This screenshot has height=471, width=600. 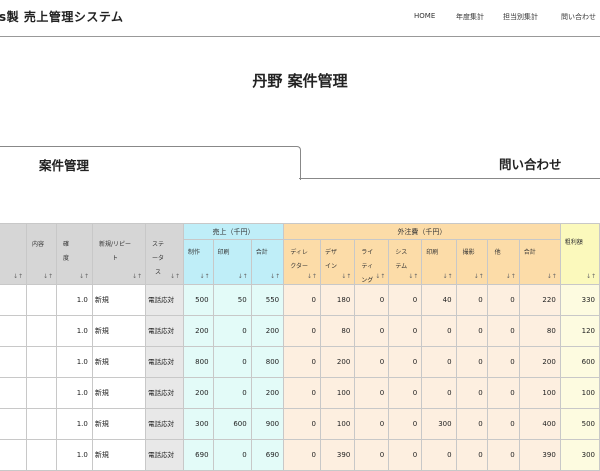 What do you see at coordinates (579, 331) in the screenshot?
I see `profit-cell: 120` at bounding box center [579, 331].